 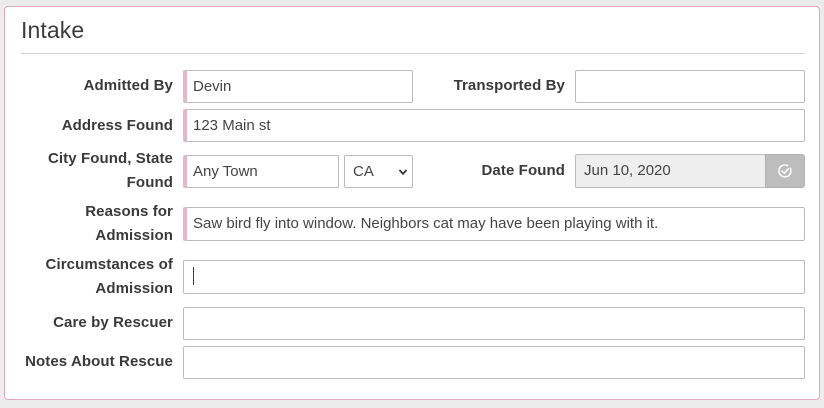 What do you see at coordinates (53, 30) in the screenshot?
I see `panel-title: Intake` at bounding box center [53, 30].